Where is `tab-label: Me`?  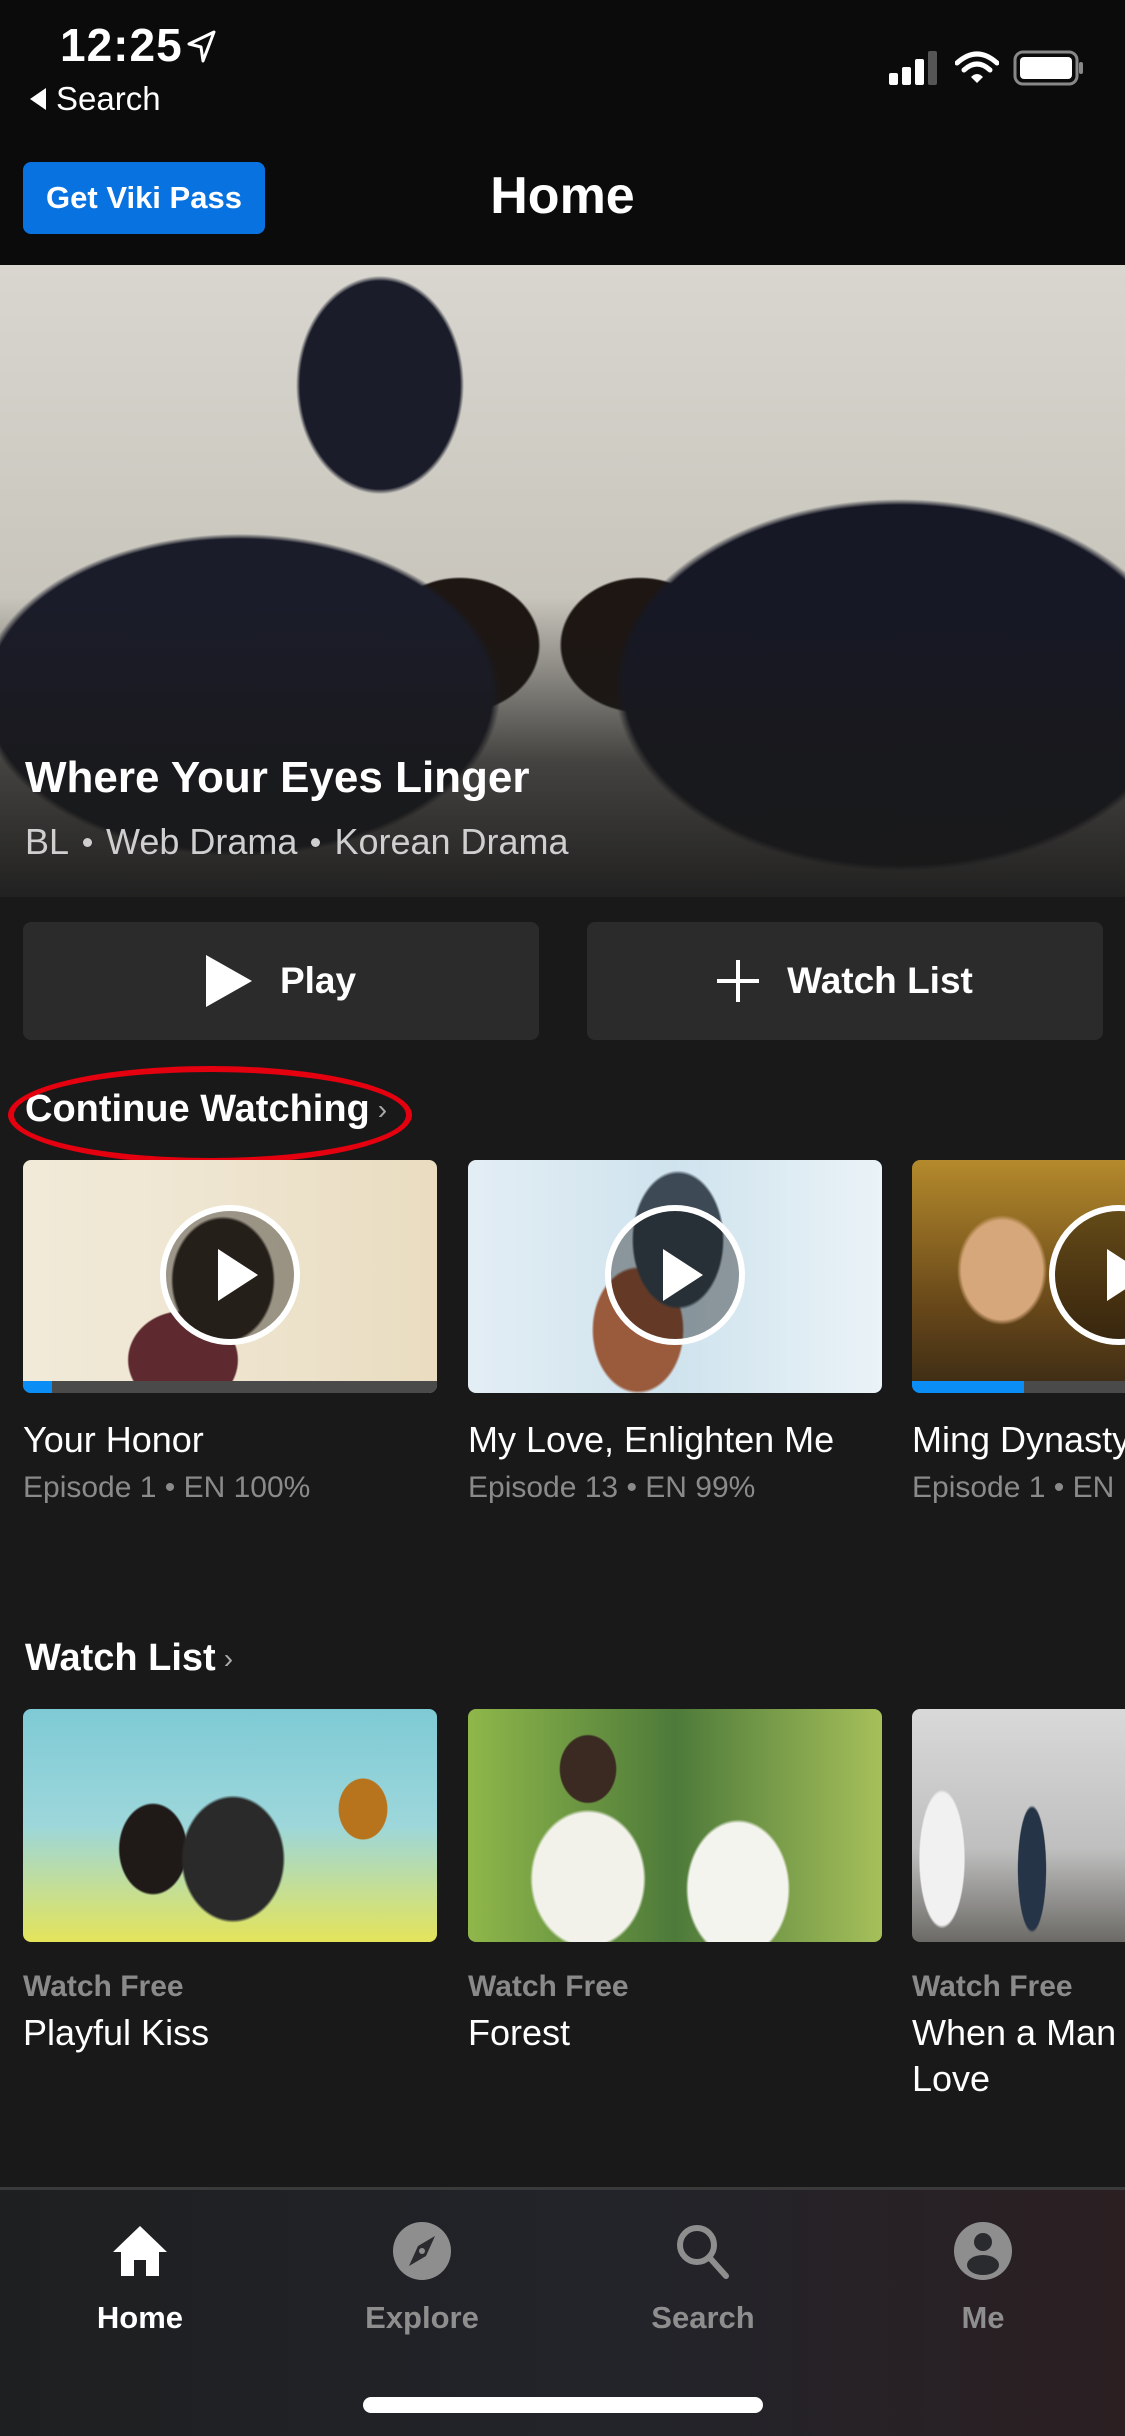 tab-label: Me is located at coordinates (983, 2317).